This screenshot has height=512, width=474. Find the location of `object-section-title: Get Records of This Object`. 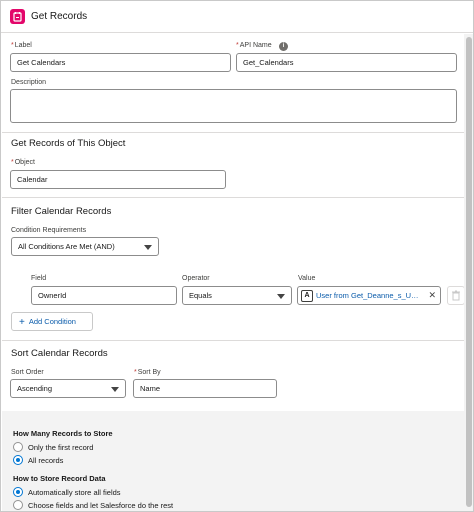

object-section-title: Get Records of This Object is located at coordinates (68, 143).